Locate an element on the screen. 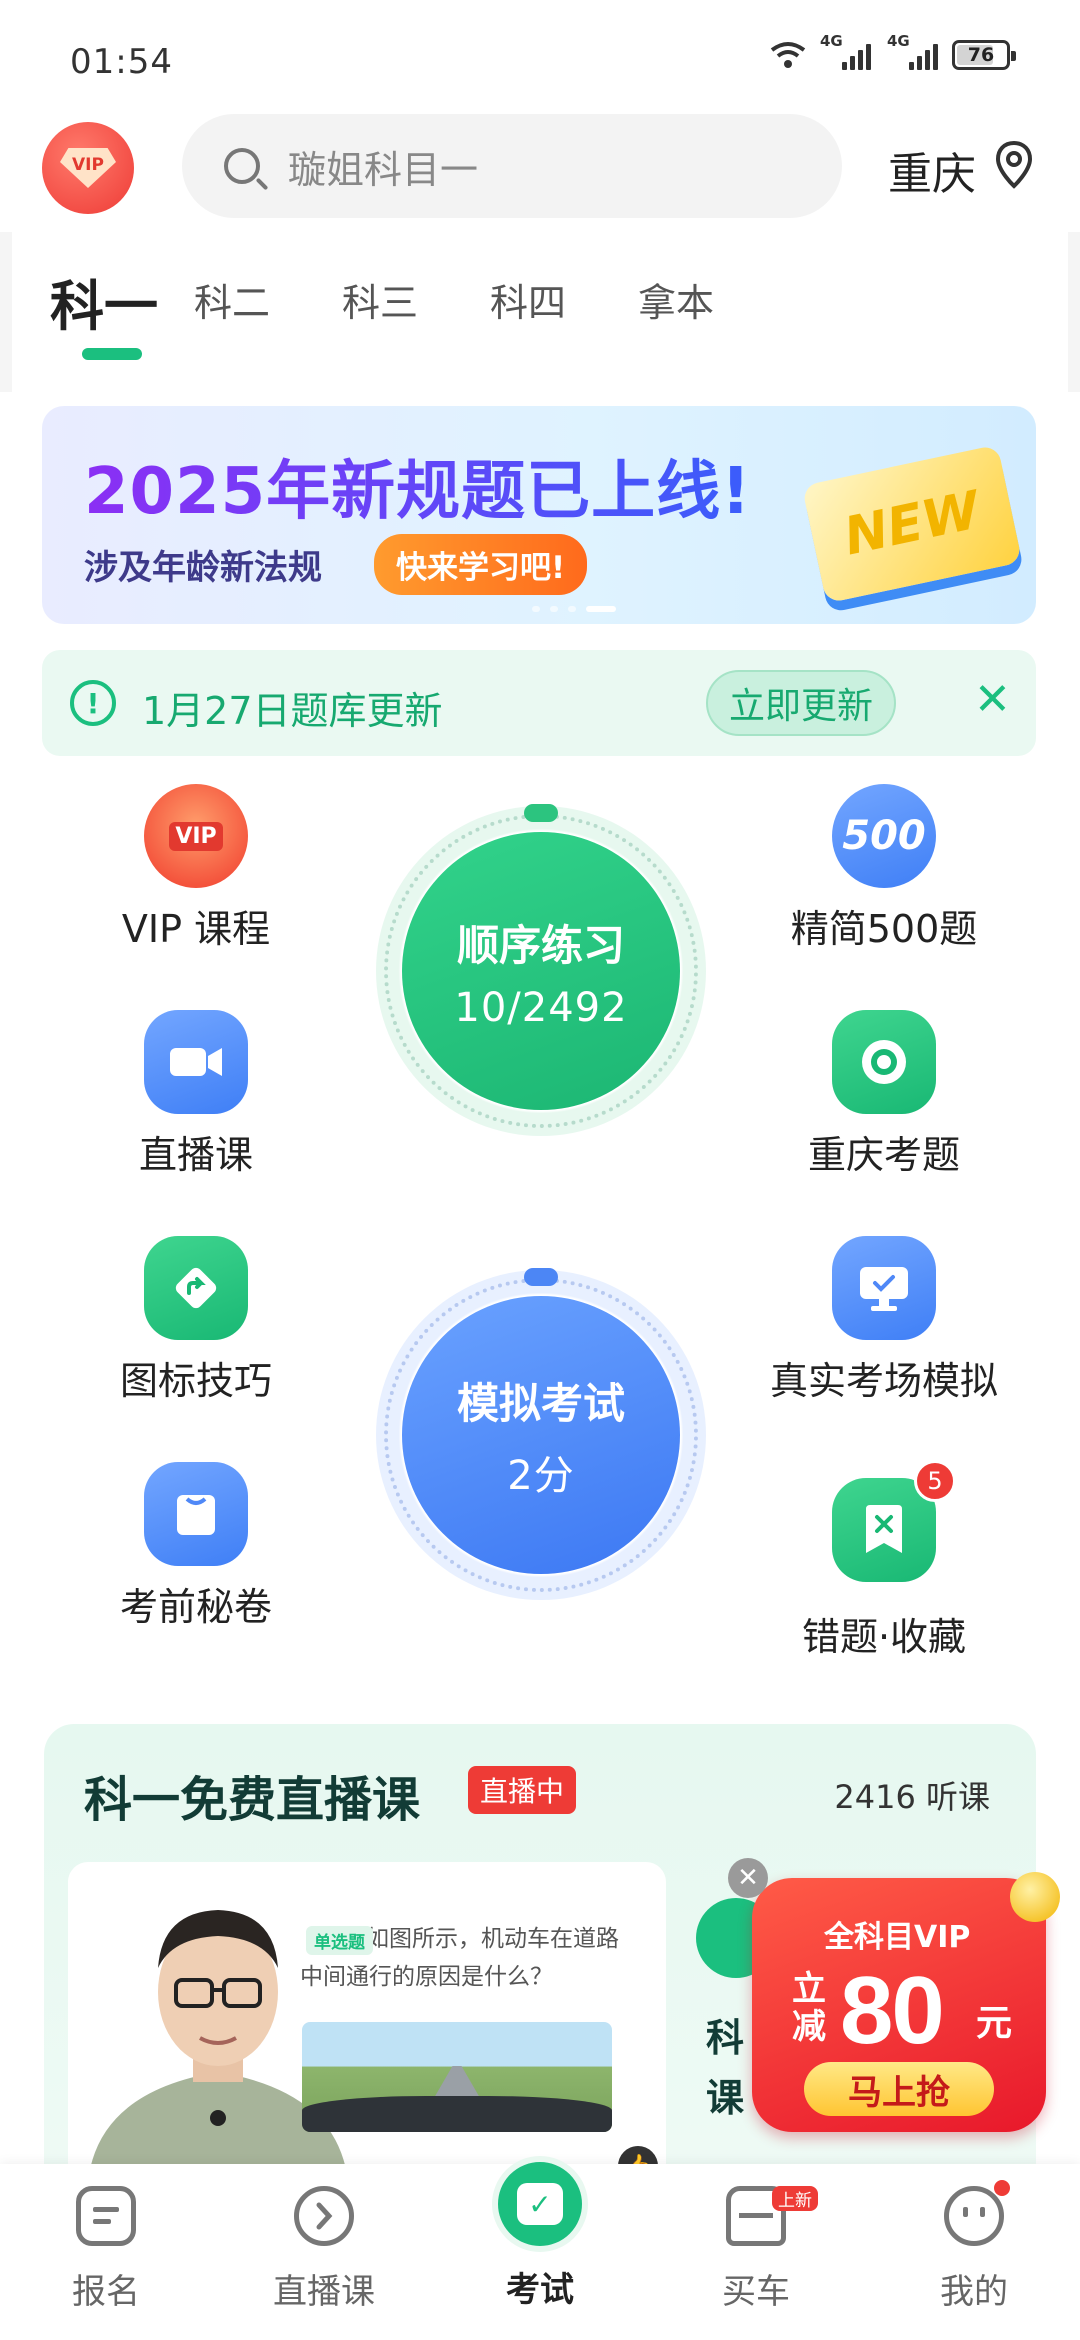  nav-mine: 我的 is located at coordinates (974, 2246).